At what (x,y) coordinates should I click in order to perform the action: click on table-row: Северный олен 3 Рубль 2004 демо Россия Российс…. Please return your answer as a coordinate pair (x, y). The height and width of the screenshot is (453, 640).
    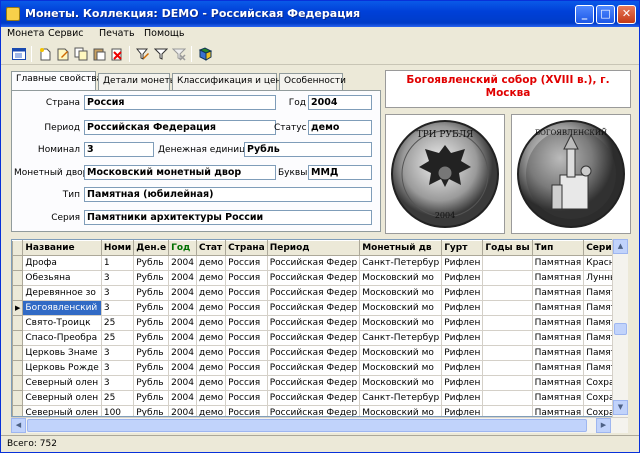
    Looking at the image, I should click on (319, 383).